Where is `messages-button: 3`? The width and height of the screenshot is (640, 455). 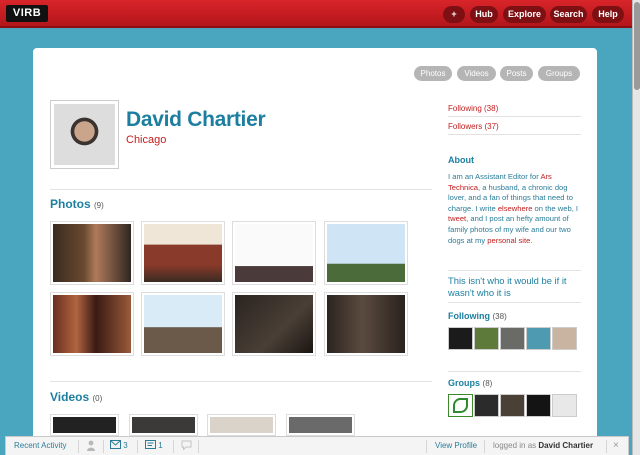
messages-button: 3 is located at coordinates (119, 445).